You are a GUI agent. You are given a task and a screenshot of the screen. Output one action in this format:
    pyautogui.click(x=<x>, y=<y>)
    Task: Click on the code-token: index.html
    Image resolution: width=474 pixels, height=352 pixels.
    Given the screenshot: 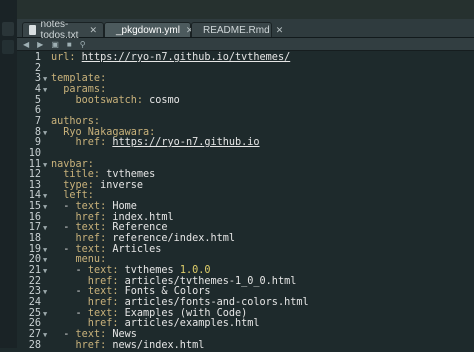 What is the action you would take?
    pyautogui.click(x=143, y=217)
    